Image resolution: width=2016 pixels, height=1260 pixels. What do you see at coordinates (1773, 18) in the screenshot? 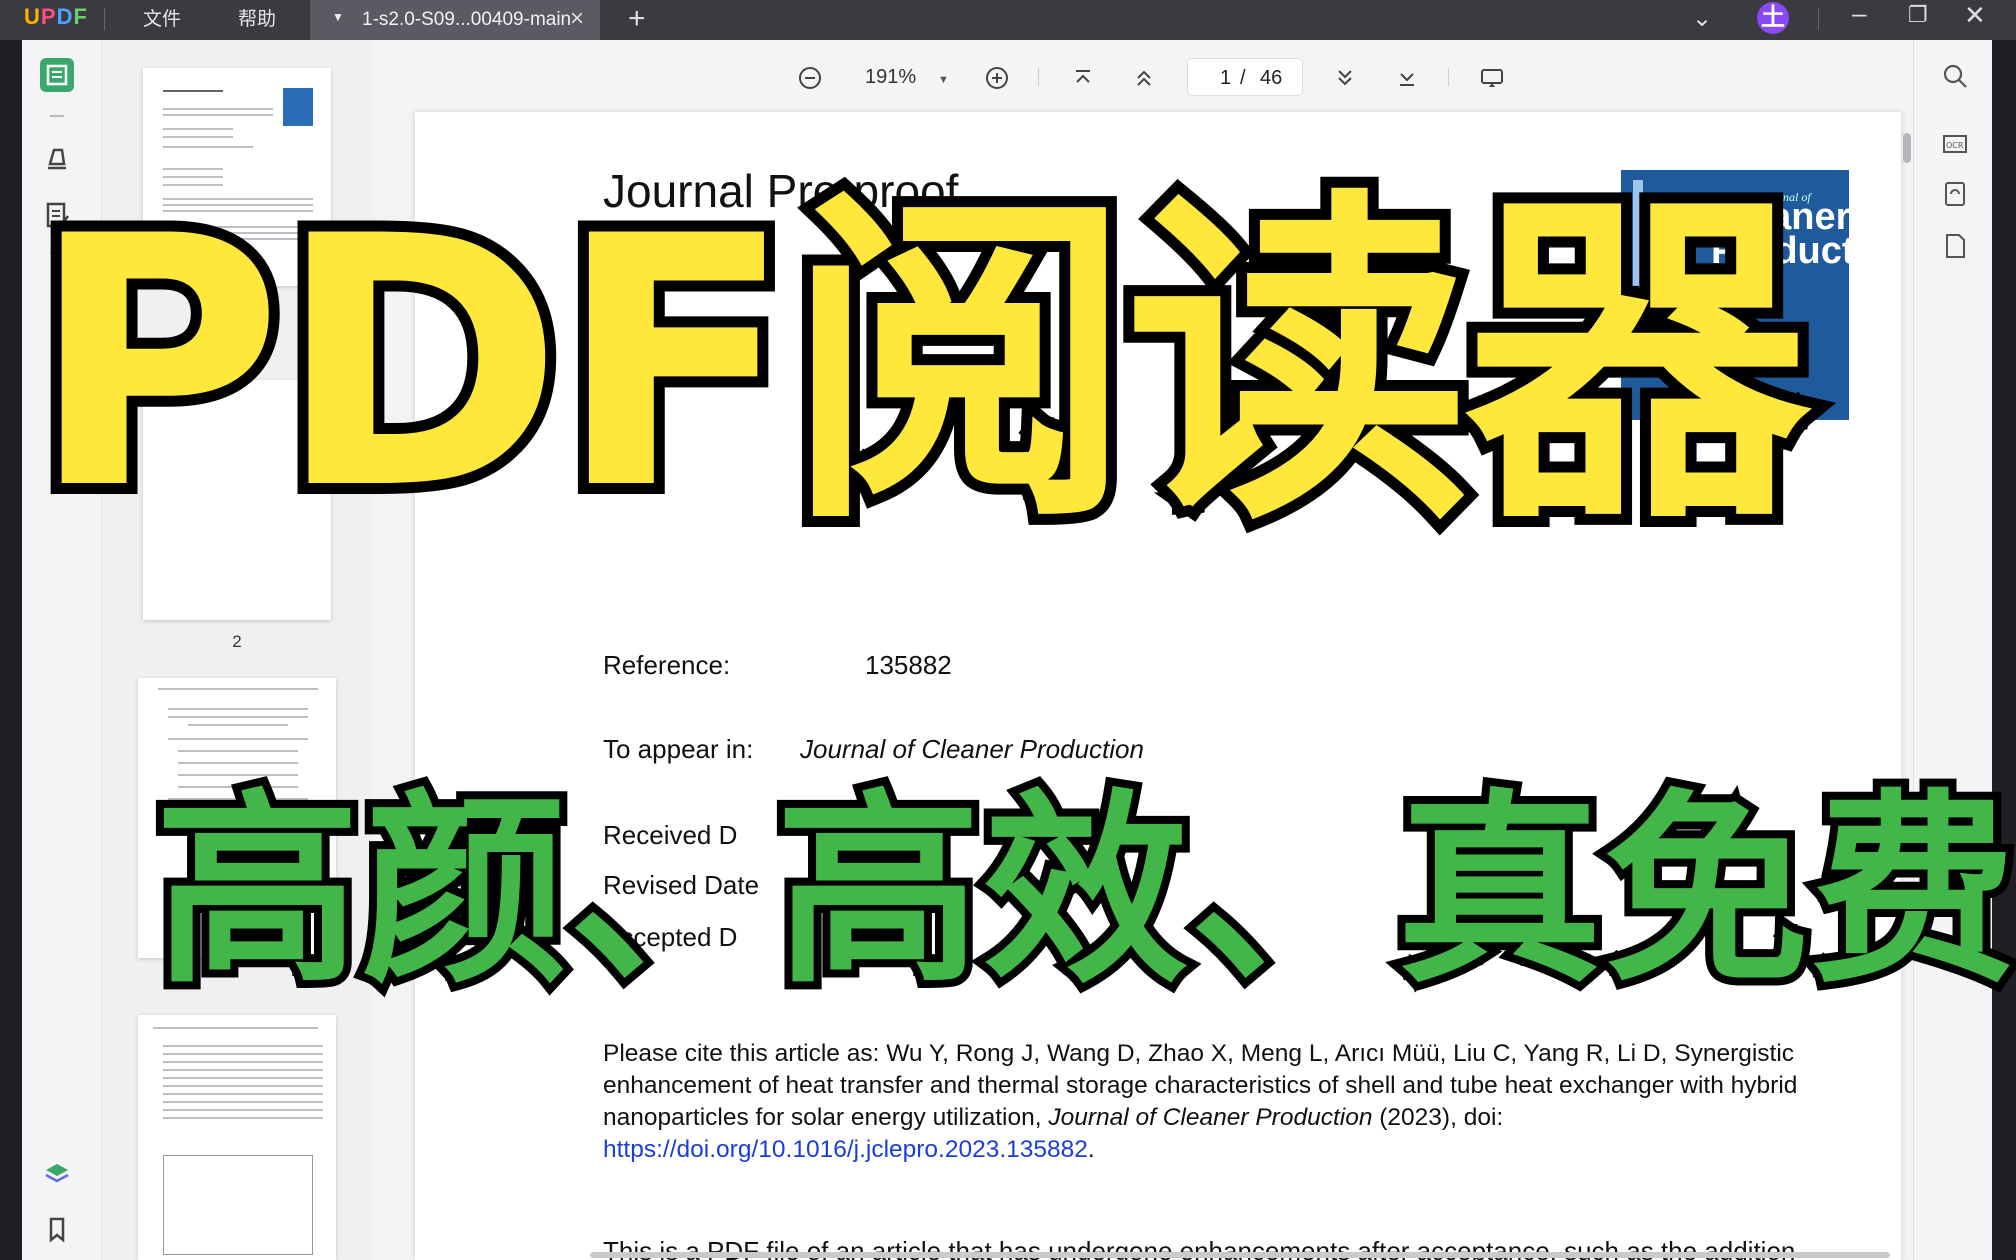
I see `avatar: 土` at bounding box center [1773, 18].